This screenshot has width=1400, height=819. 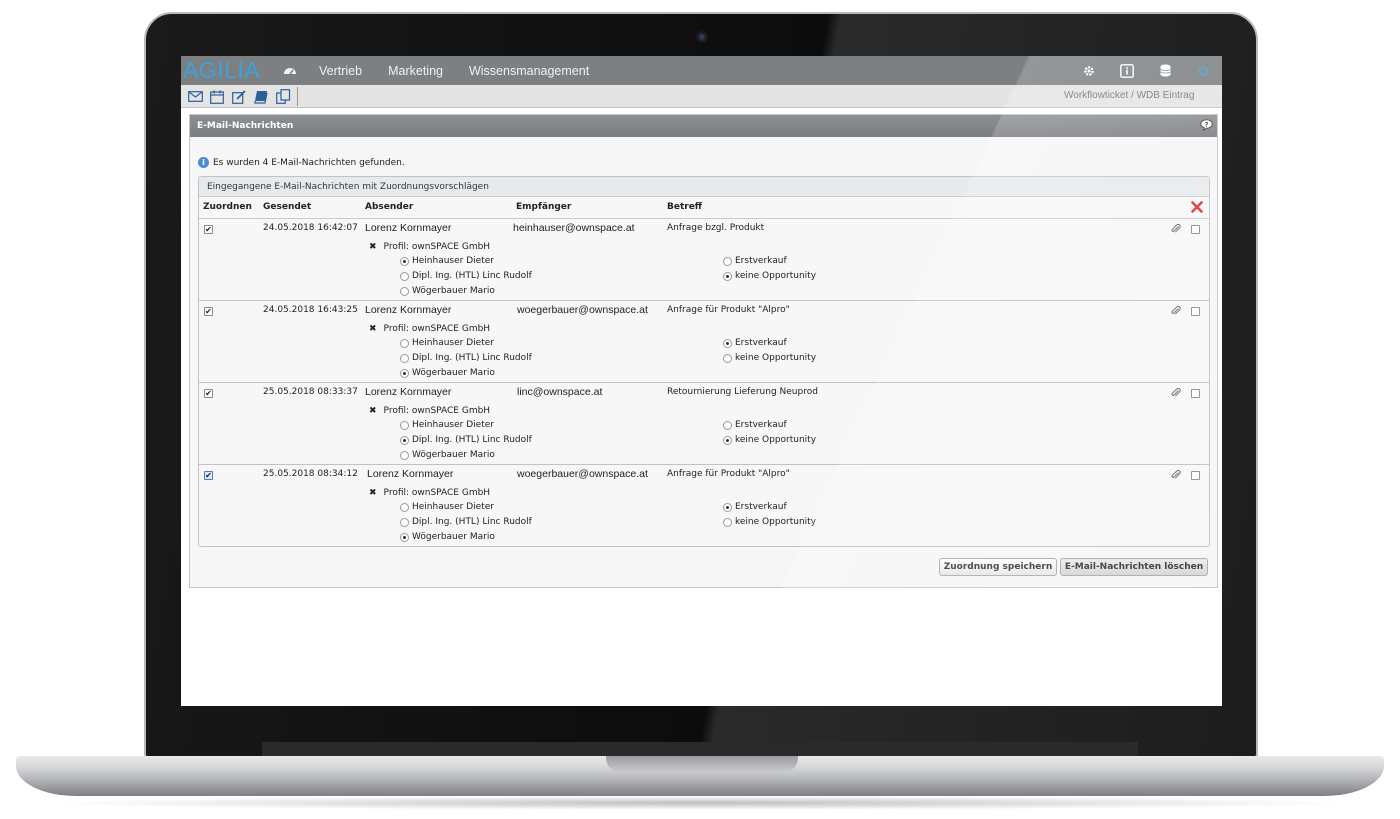 What do you see at coordinates (700, 749) in the screenshot?
I see `laptop-hinge` at bounding box center [700, 749].